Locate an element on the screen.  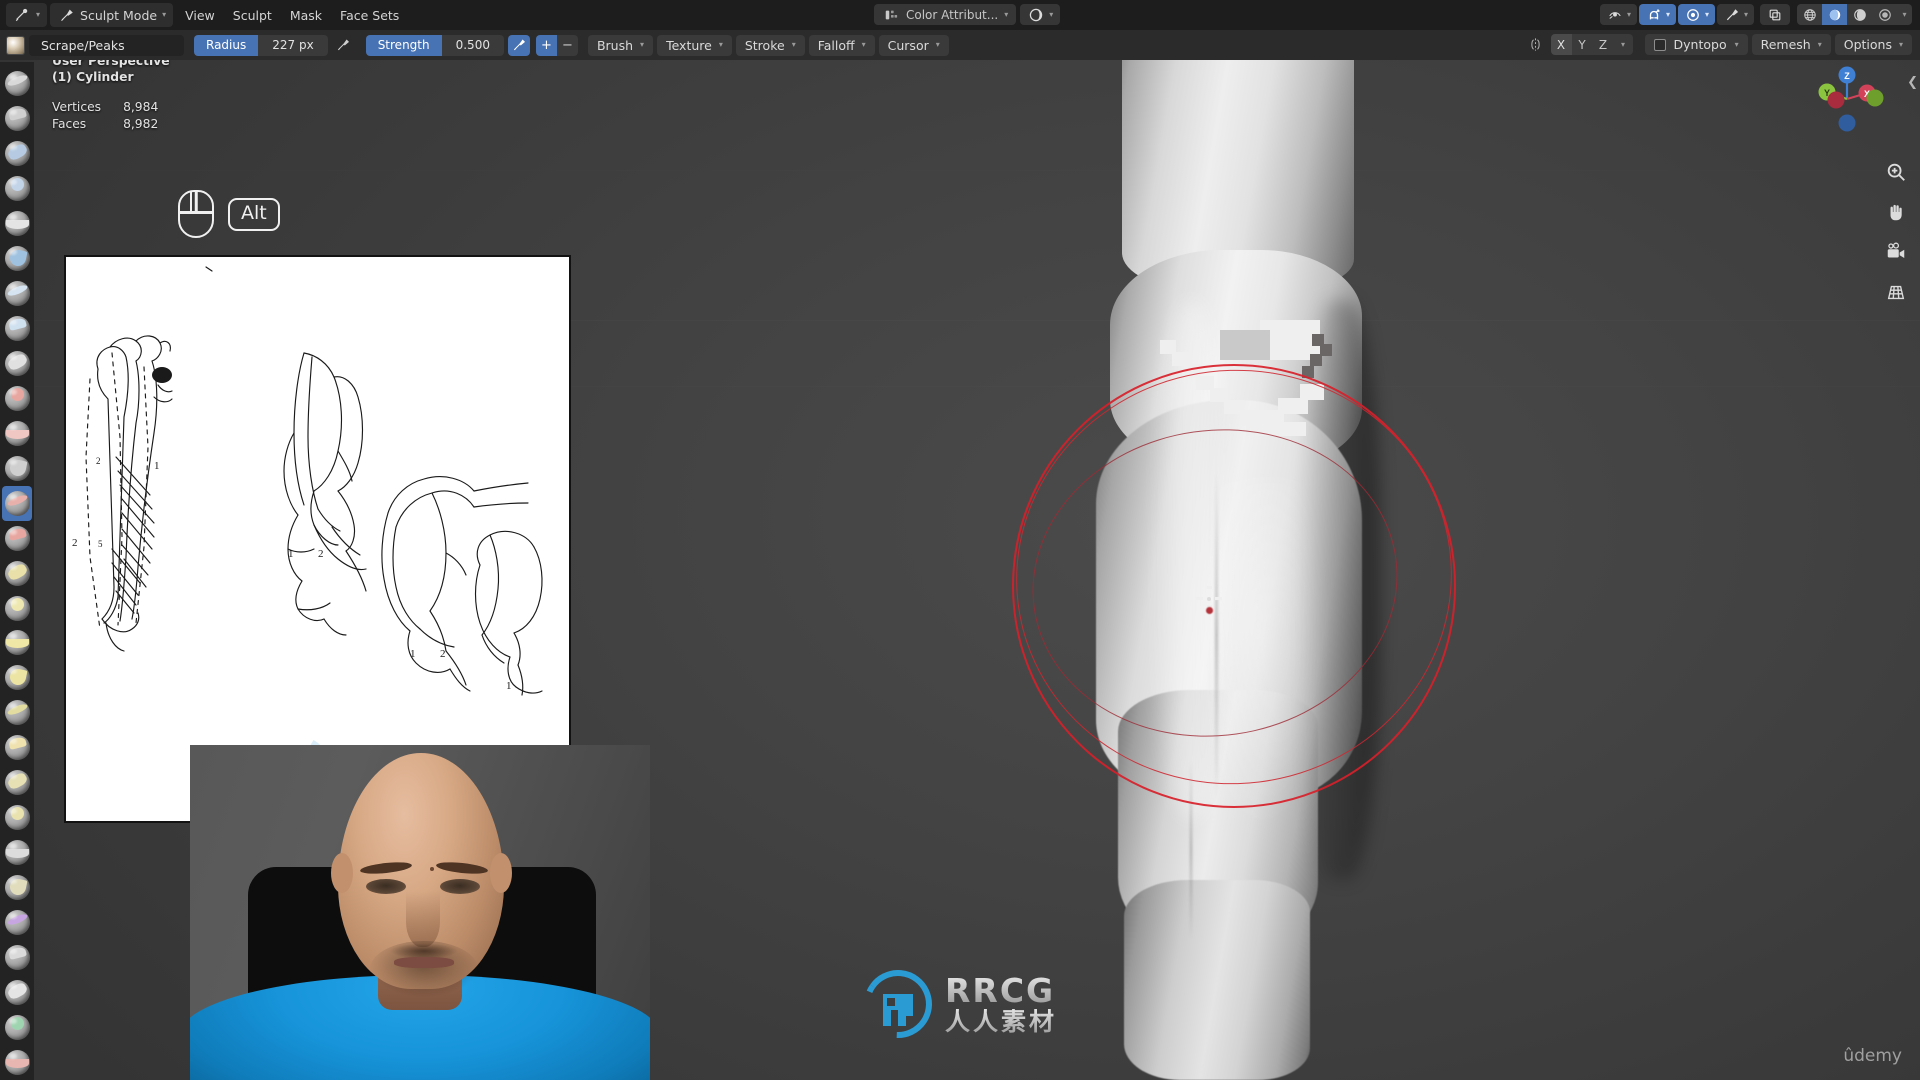
shading-rendered-button is located at coordinates (1884, 14).